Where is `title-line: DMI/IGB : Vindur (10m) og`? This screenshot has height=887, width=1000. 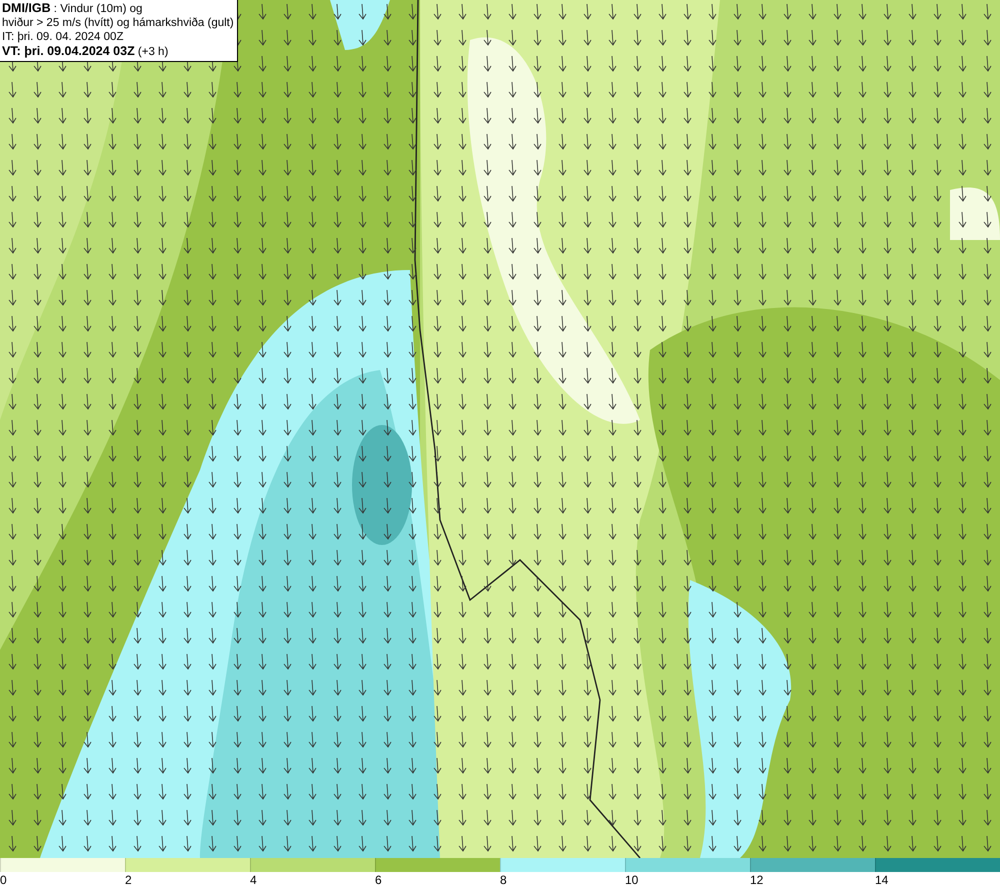
title-line: DMI/IGB : Vindur (10m) og is located at coordinates (73, 8).